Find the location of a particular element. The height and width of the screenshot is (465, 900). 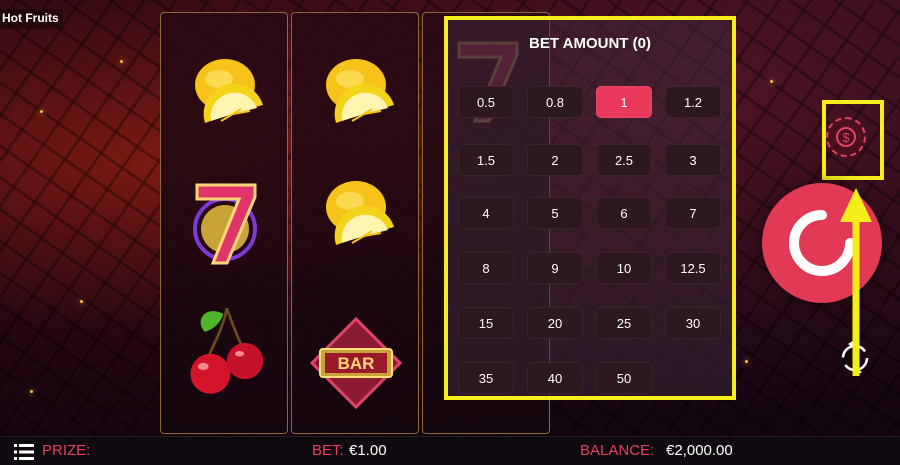

bet-option-button: 3 is located at coordinates (693, 160).